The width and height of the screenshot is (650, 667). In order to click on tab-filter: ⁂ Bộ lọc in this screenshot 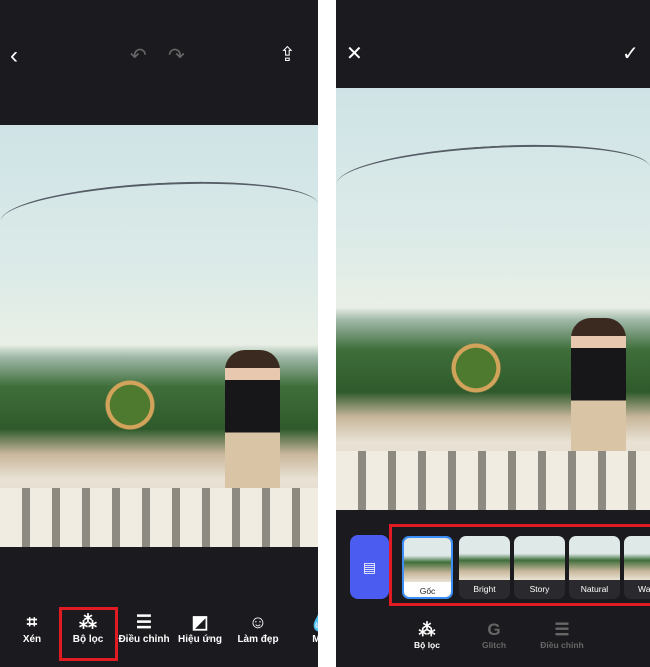, I will do `click(427, 635)`.